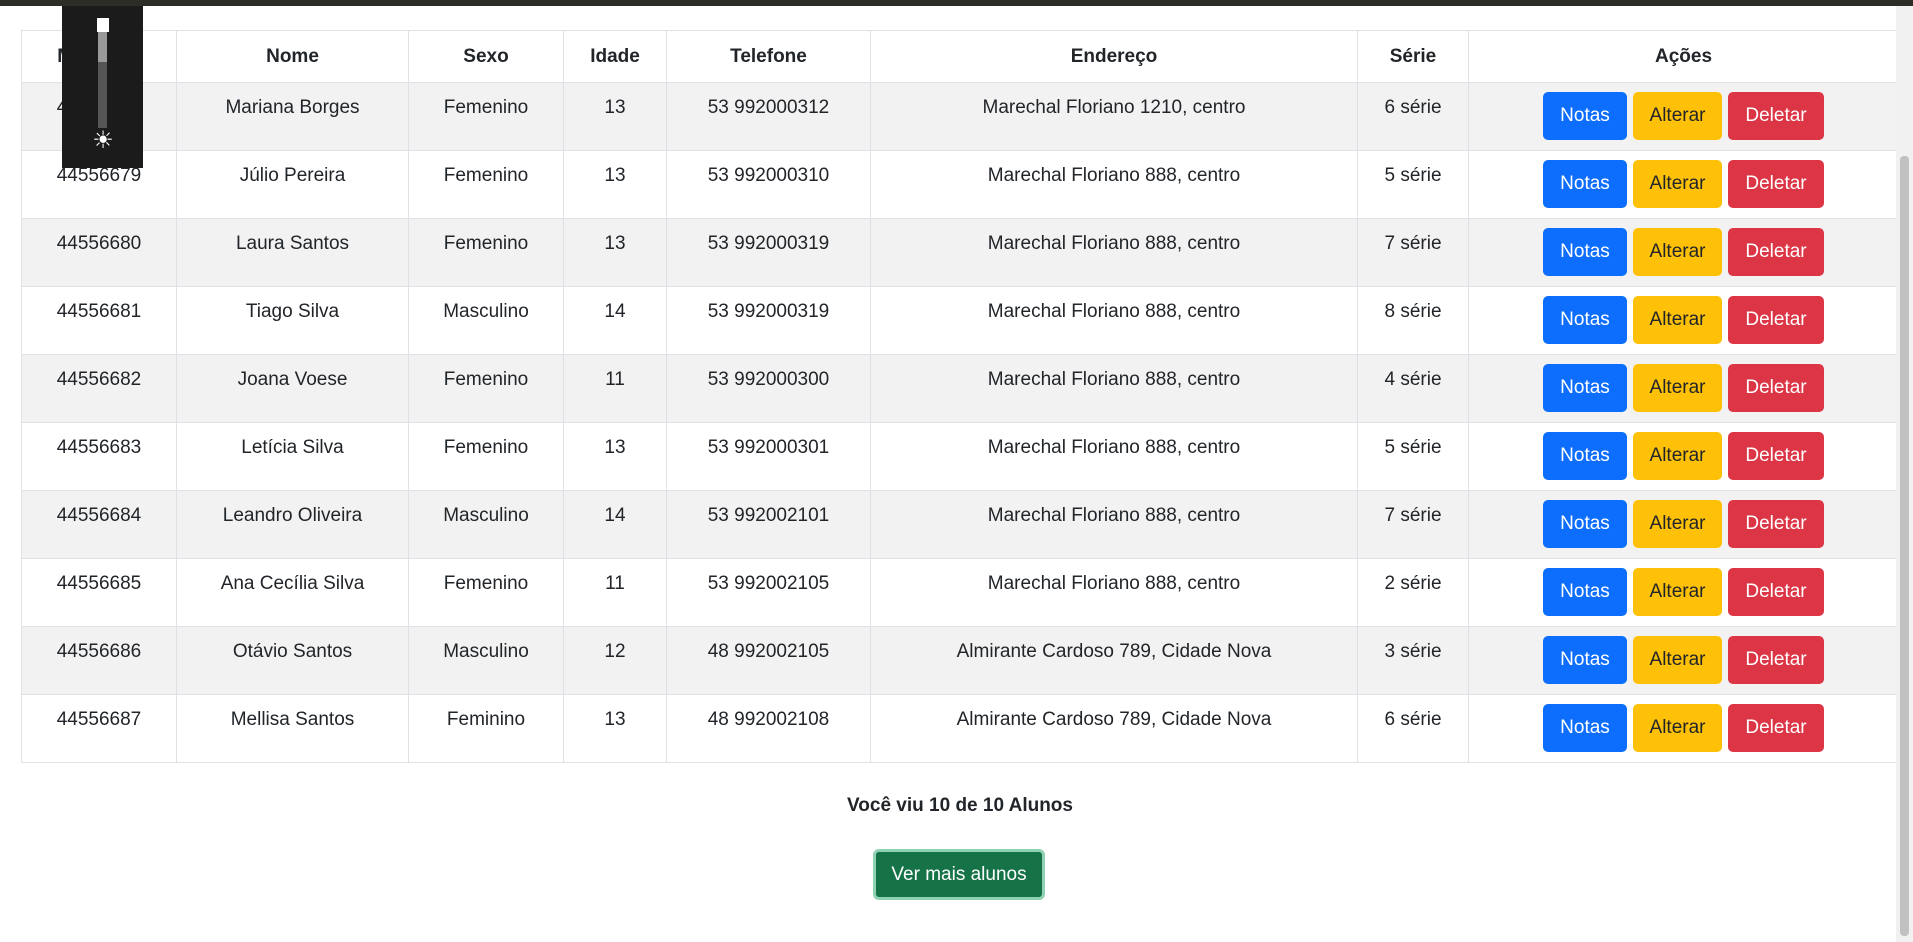  I want to click on cell-serie: 2 série, so click(1413, 592).